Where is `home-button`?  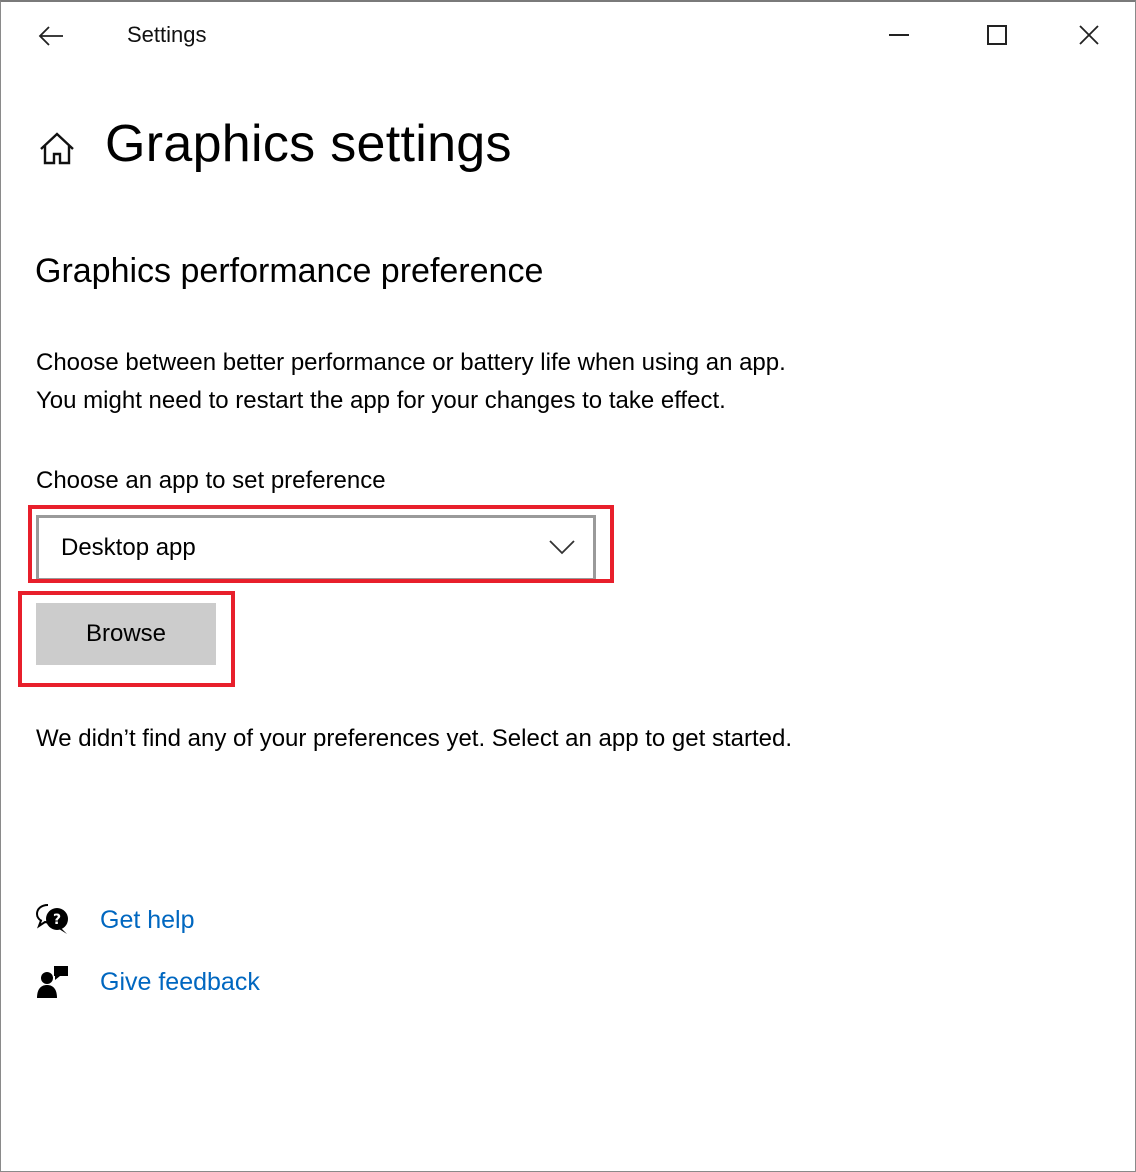 home-button is located at coordinates (57, 150).